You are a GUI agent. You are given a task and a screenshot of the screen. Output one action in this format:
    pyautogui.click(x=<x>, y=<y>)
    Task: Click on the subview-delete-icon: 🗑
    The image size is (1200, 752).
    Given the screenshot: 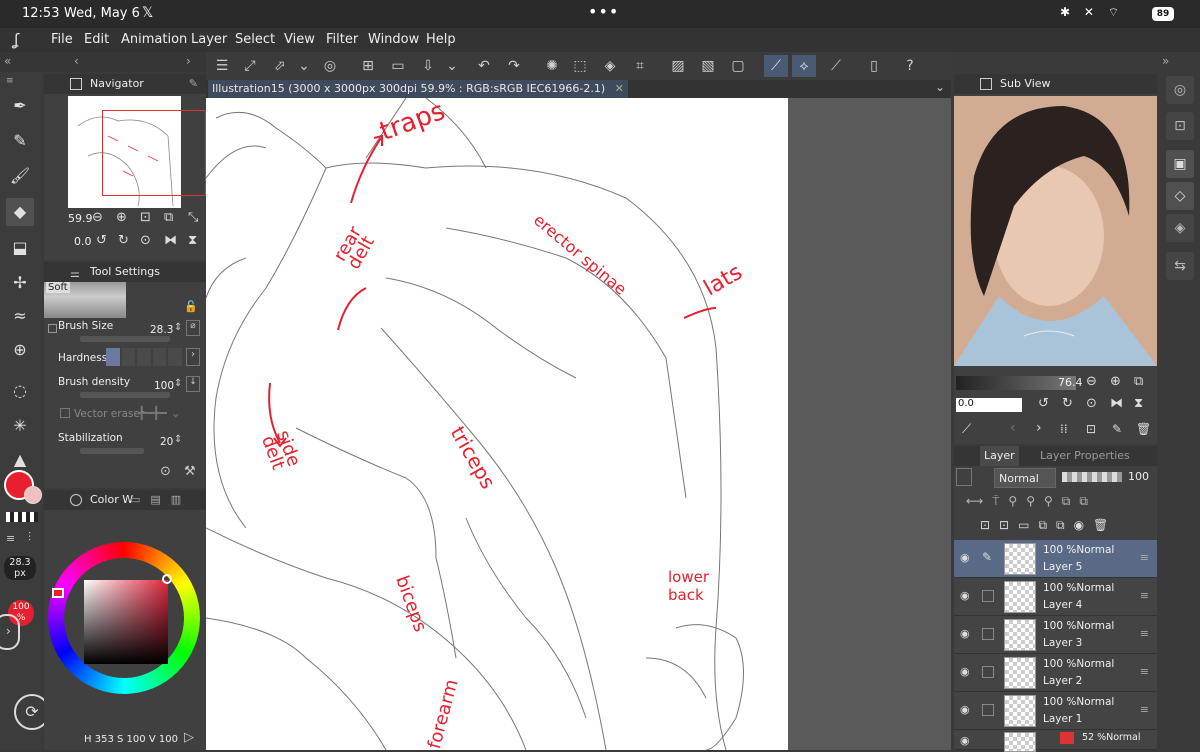 What is the action you would take?
    pyautogui.click(x=1143, y=429)
    